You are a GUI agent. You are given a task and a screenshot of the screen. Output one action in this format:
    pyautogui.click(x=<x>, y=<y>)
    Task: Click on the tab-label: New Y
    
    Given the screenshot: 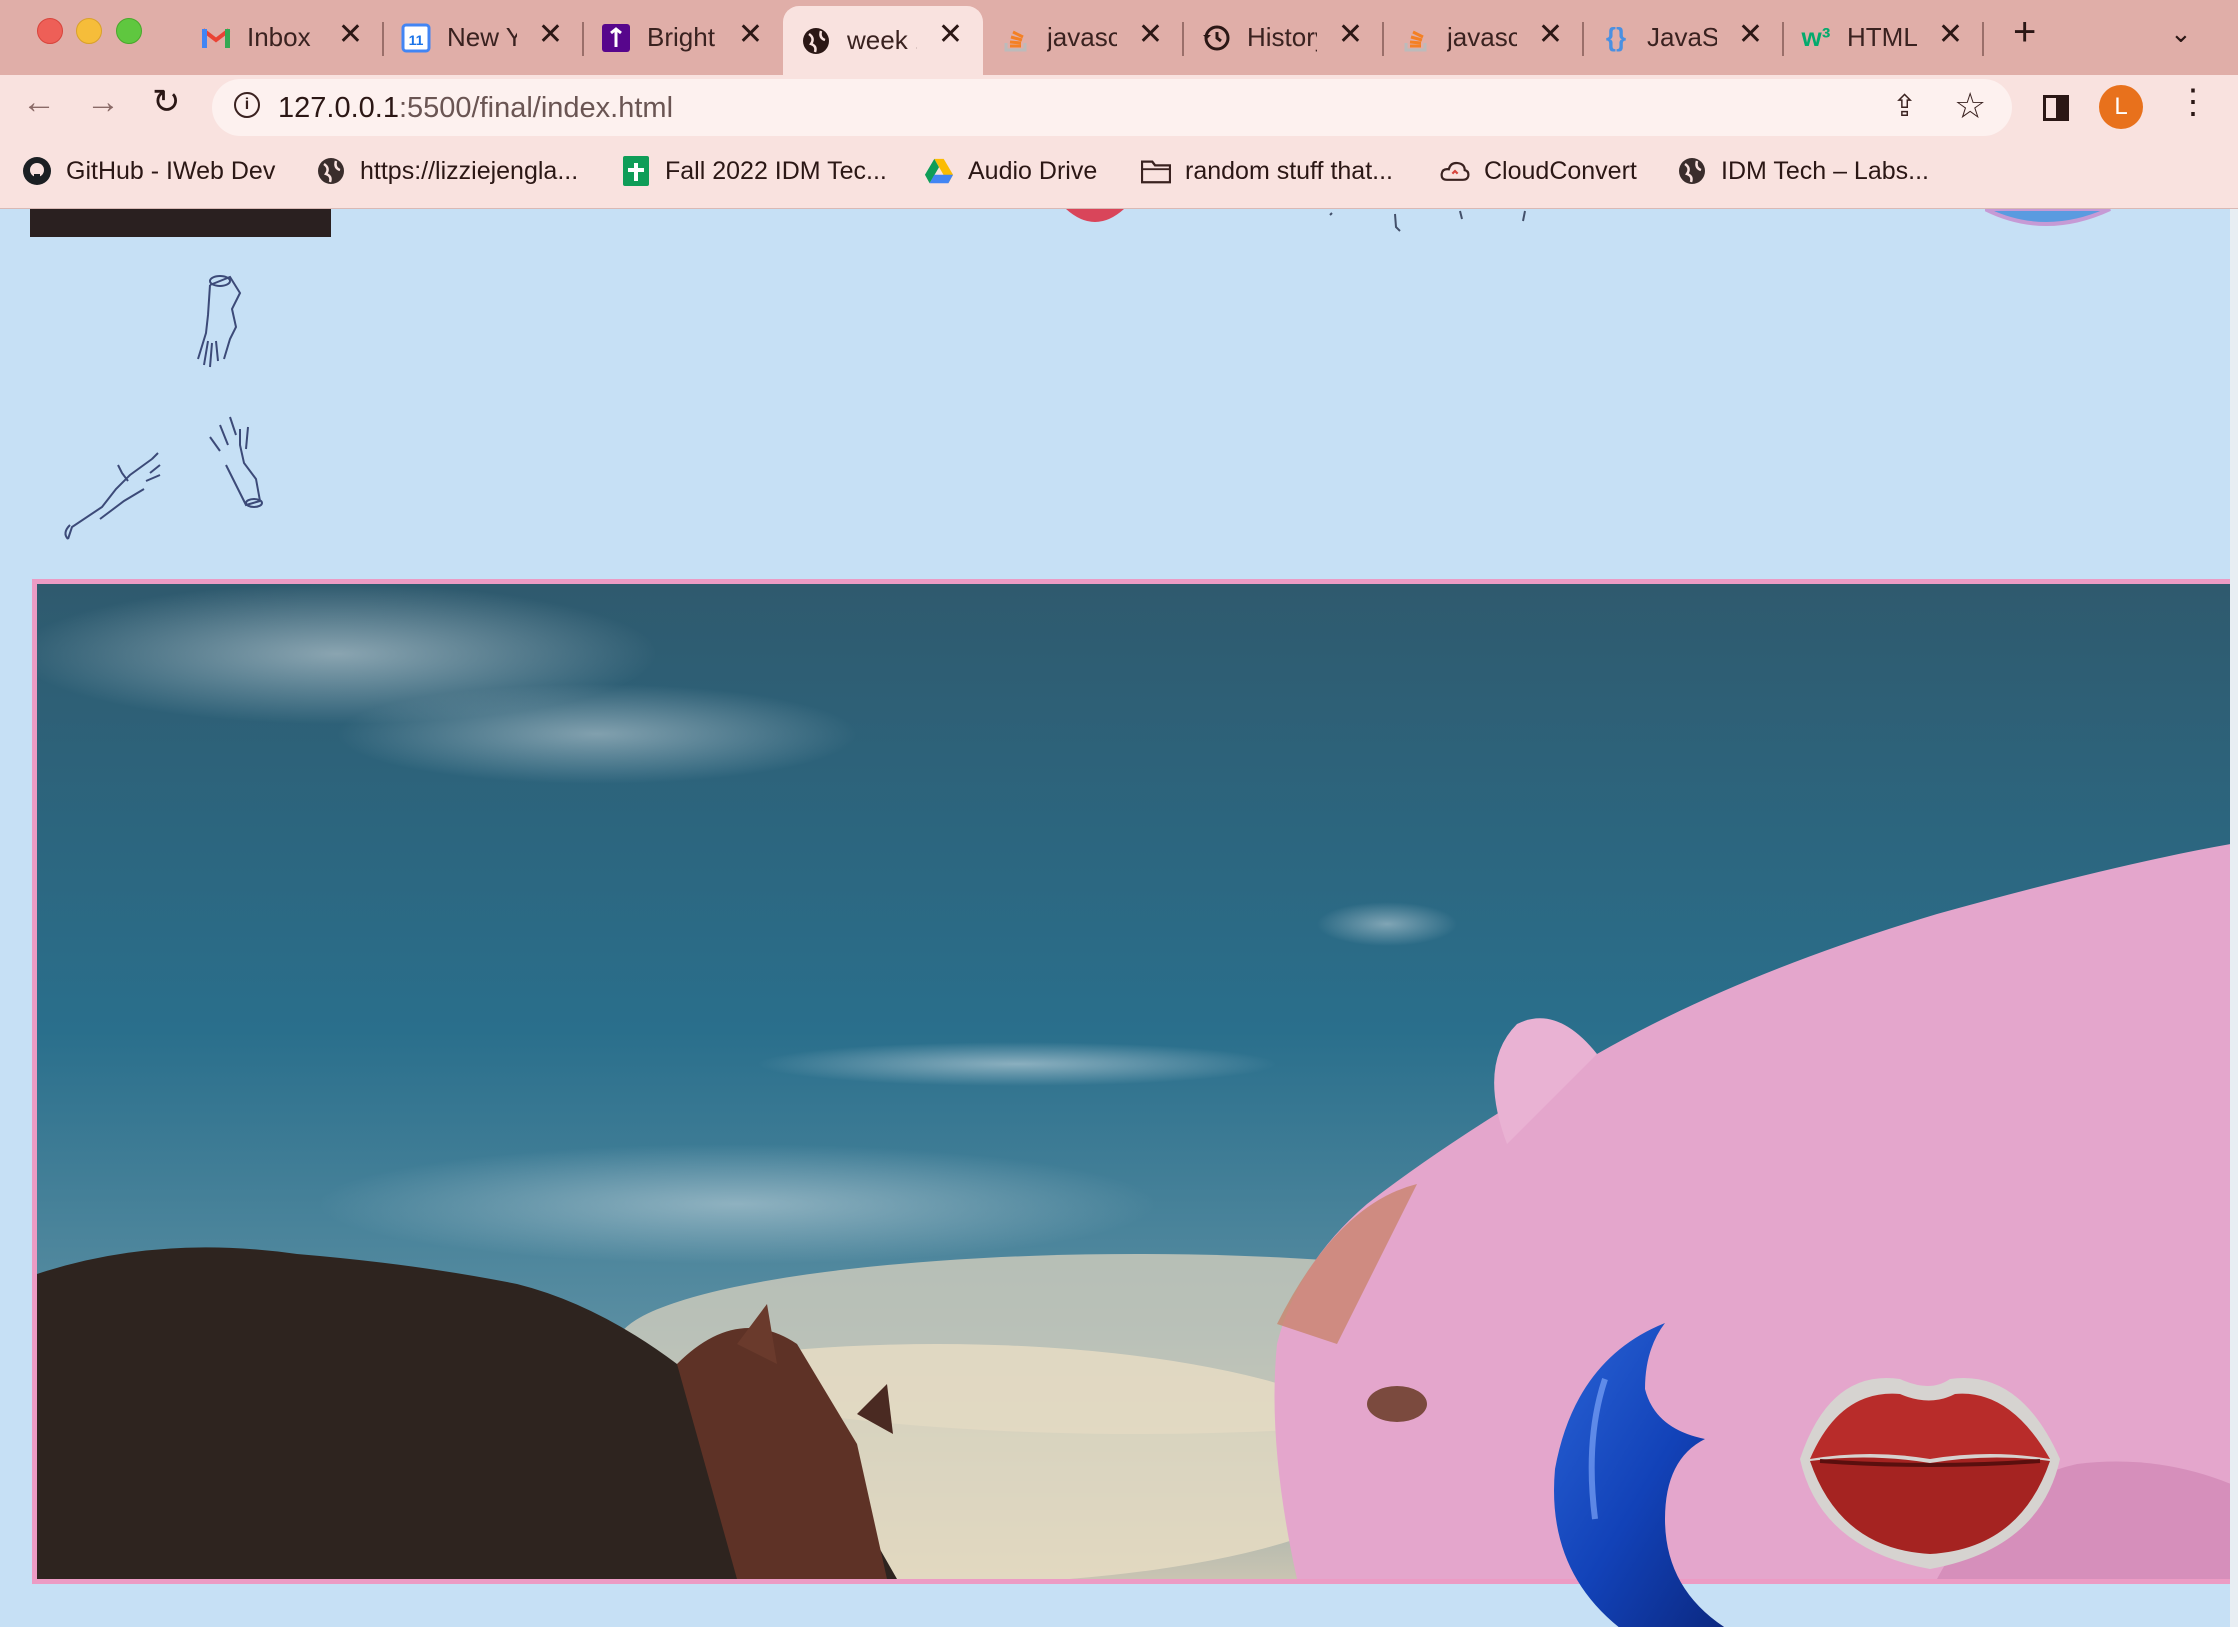 What is the action you would take?
    pyautogui.click(x=482, y=37)
    